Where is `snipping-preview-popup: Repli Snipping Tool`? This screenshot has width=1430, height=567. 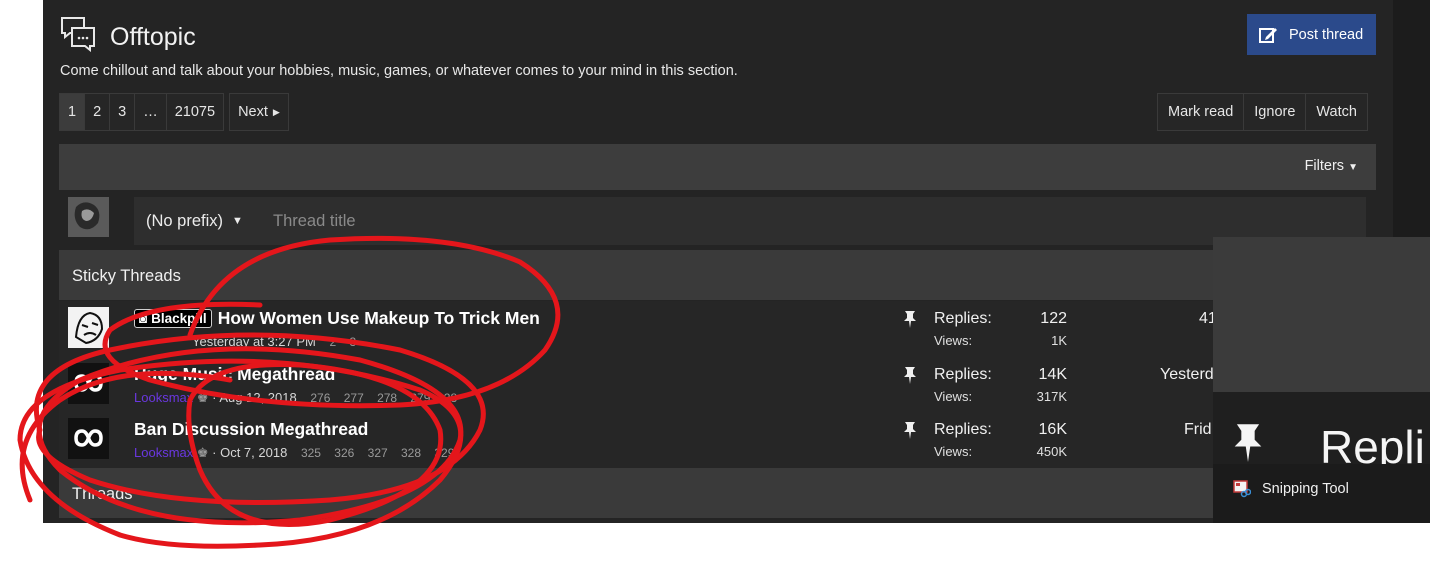
snipping-preview-popup: Repli Snipping Tool is located at coordinates (1321, 380).